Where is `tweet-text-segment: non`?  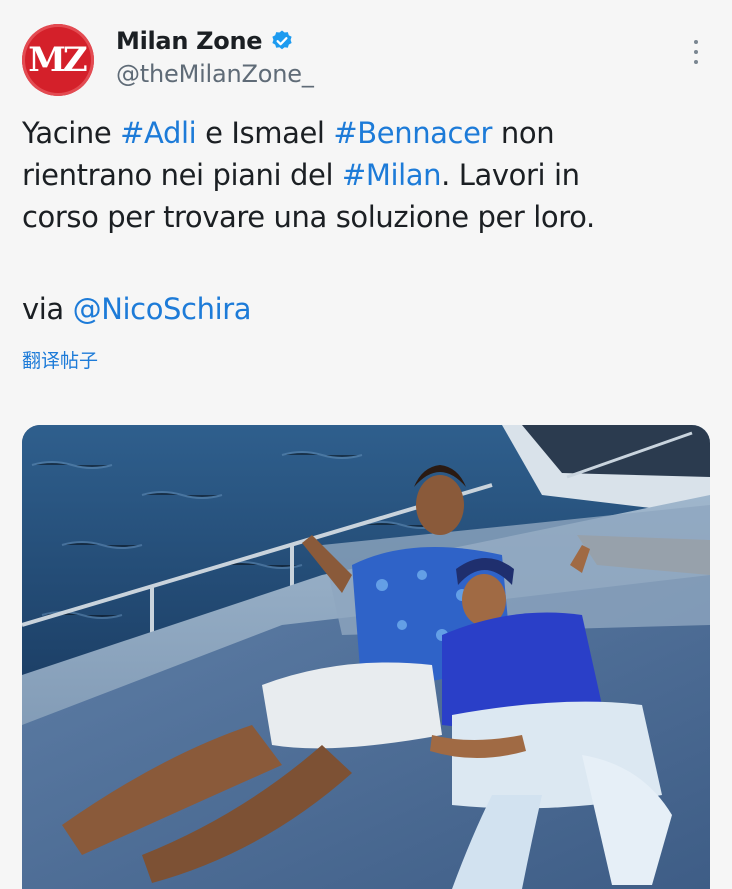 tweet-text-segment: non is located at coordinates (523, 133).